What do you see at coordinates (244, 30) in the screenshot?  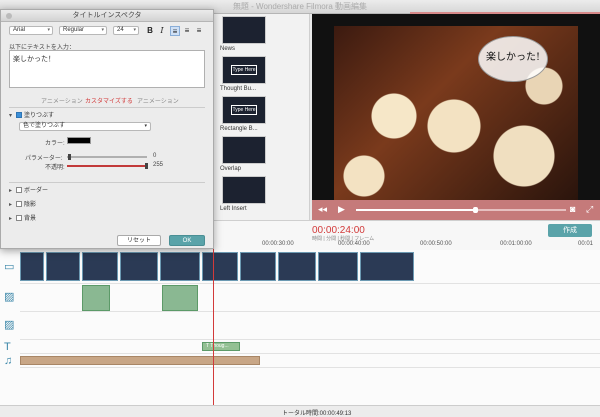 I see `preset-thumb-news` at bounding box center [244, 30].